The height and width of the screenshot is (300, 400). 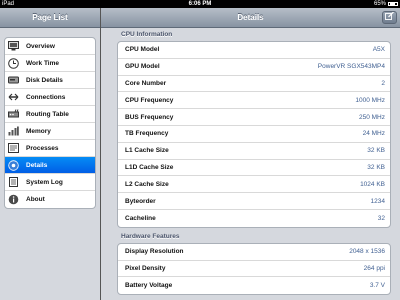 What do you see at coordinates (147, 184) in the screenshot?
I see `row-label: L2 Cache Size` at bounding box center [147, 184].